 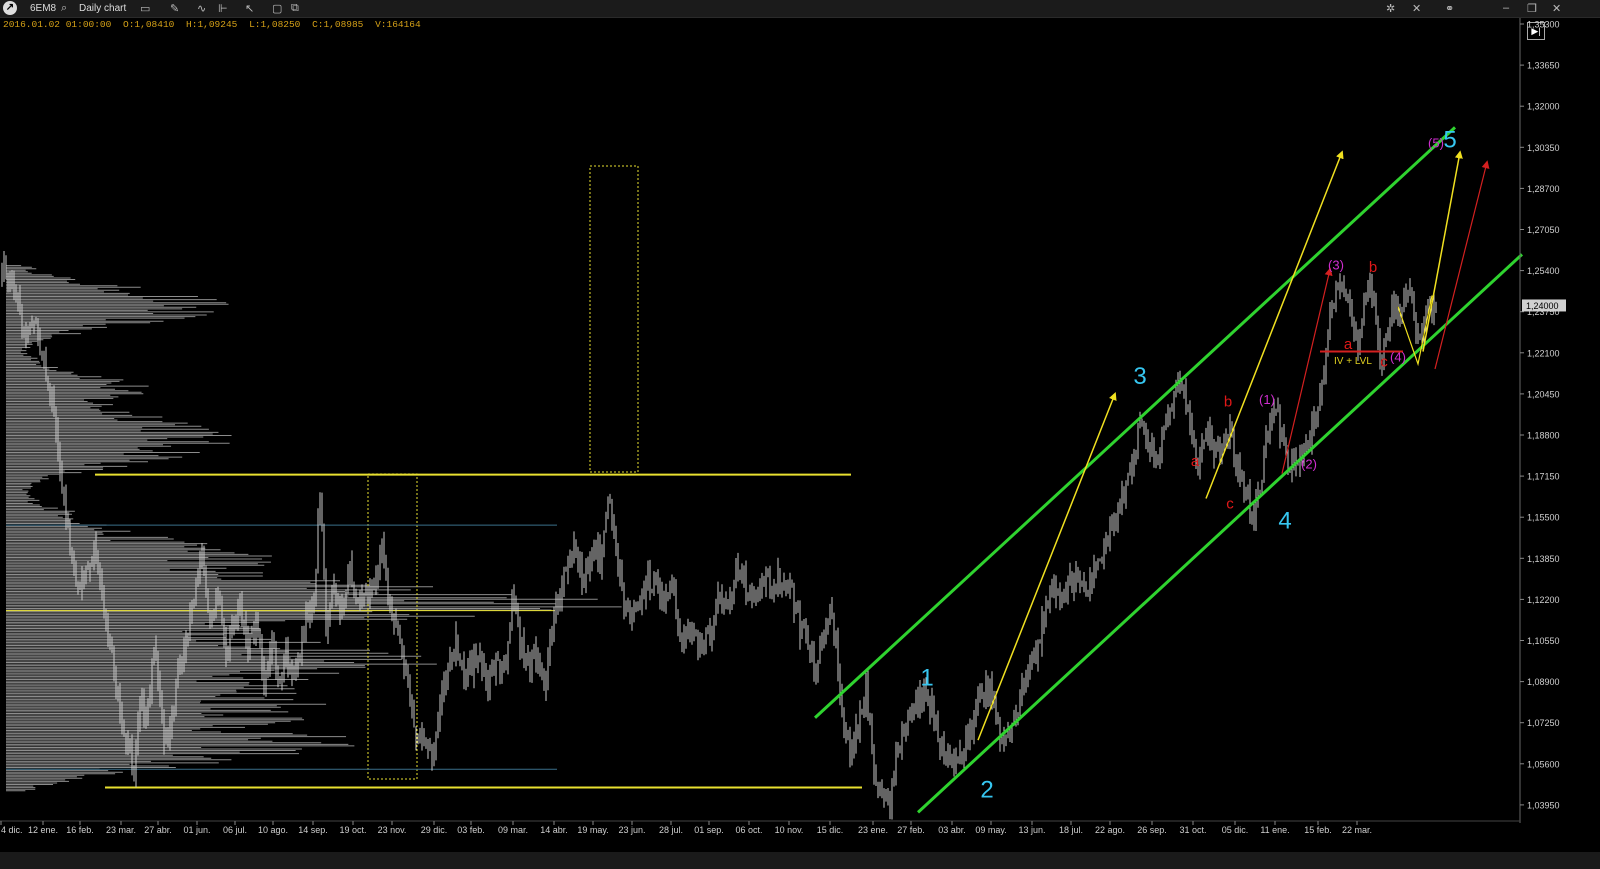 What do you see at coordinates (748, 830) in the screenshot?
I see `time-tick-label: 06 oct.` at bounding box center [748, 830].